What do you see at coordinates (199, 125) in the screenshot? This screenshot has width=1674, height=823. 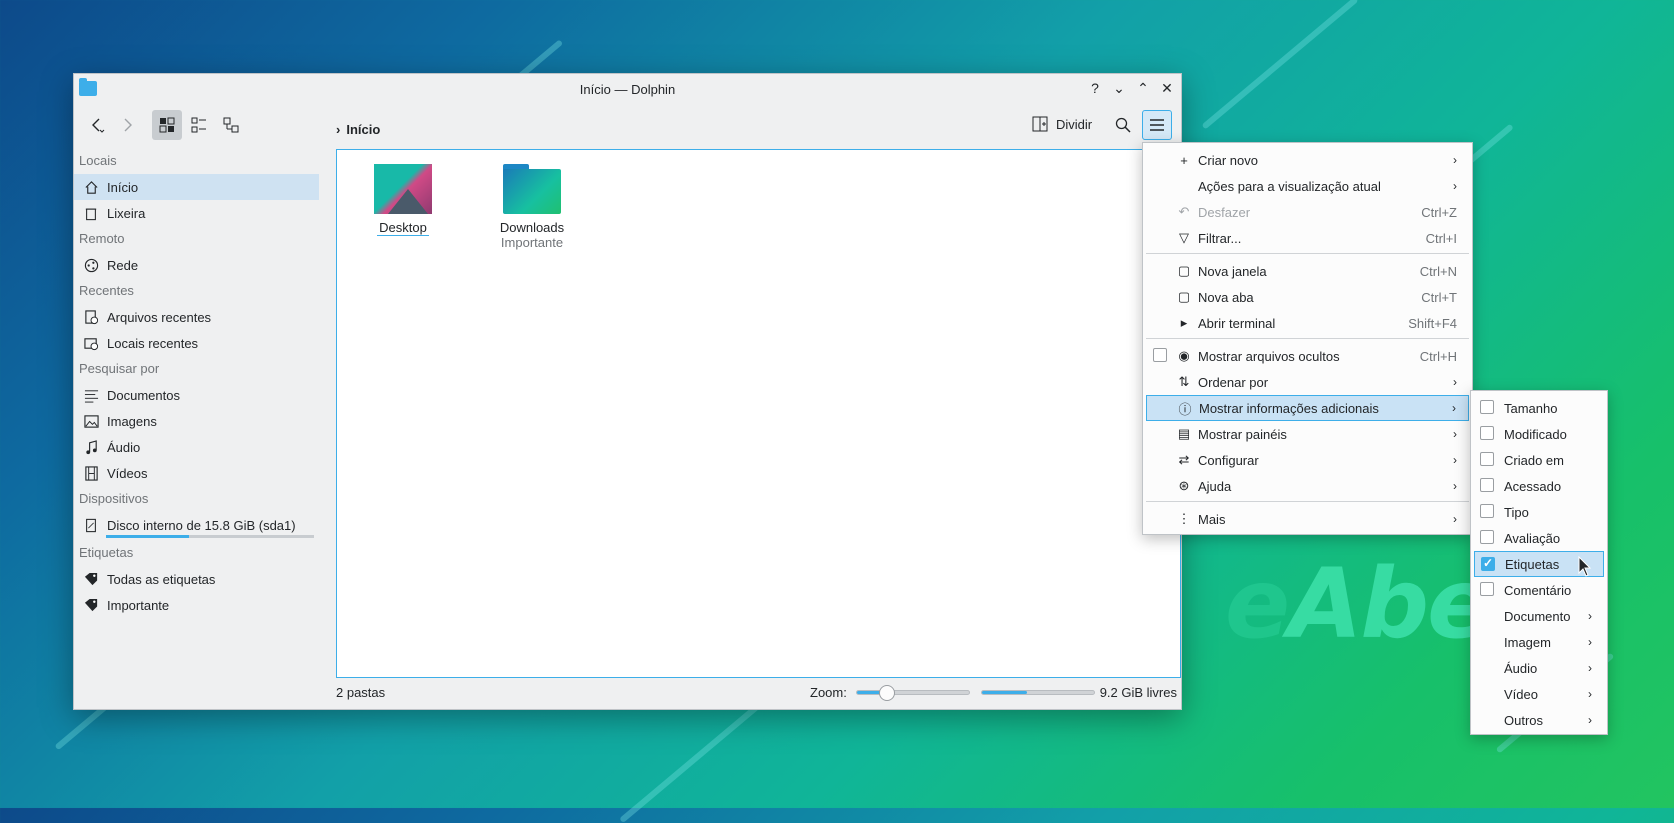 I see `compact-view-button` at bounding box center [199, 125].